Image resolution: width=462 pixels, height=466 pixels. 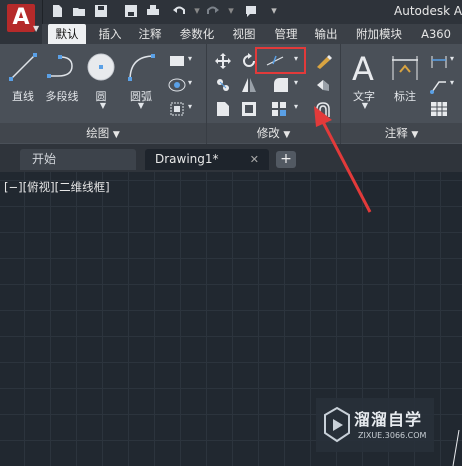 What do you see at coordinates (101, 11) in the screenshot?
I see `save-icon` at bounding box center [101, 11].